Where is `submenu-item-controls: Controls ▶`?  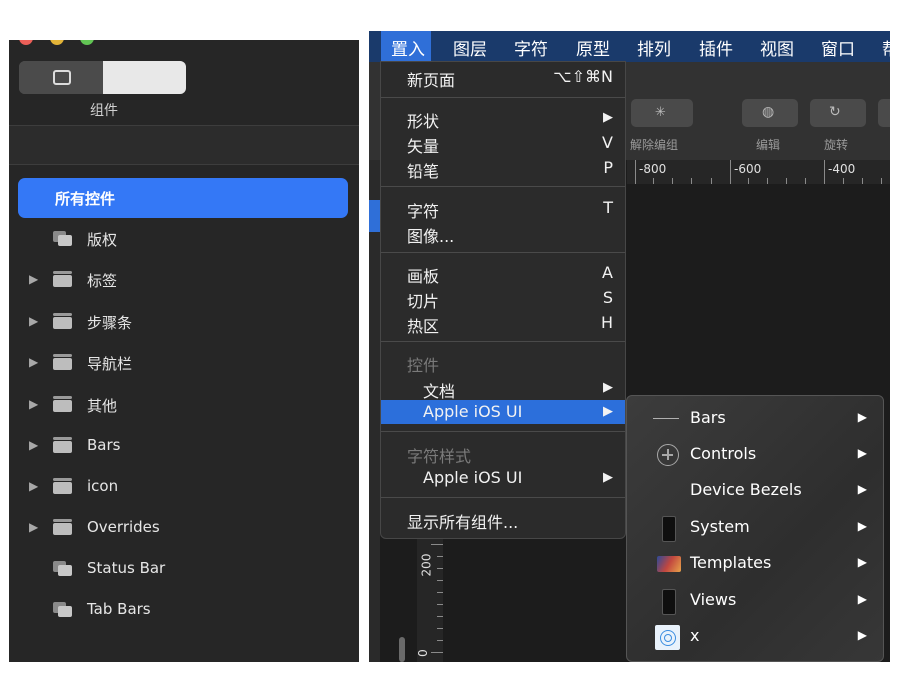
submenu-item-controls: Controls ▶ is located at coordinates (755, 455).